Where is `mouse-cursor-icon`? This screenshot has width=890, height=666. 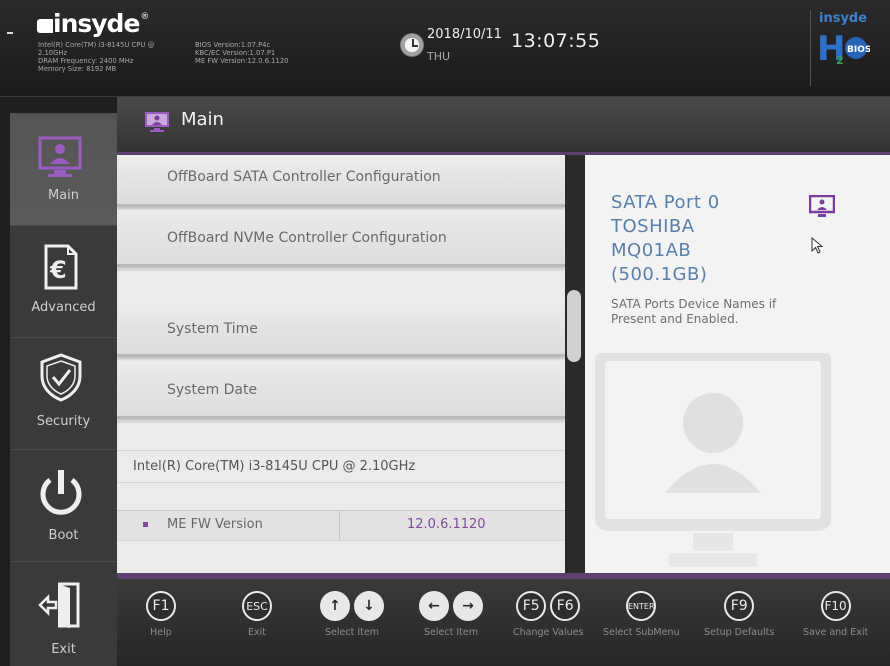
mouse-cursor-icon is located at coordinates (817, 245).